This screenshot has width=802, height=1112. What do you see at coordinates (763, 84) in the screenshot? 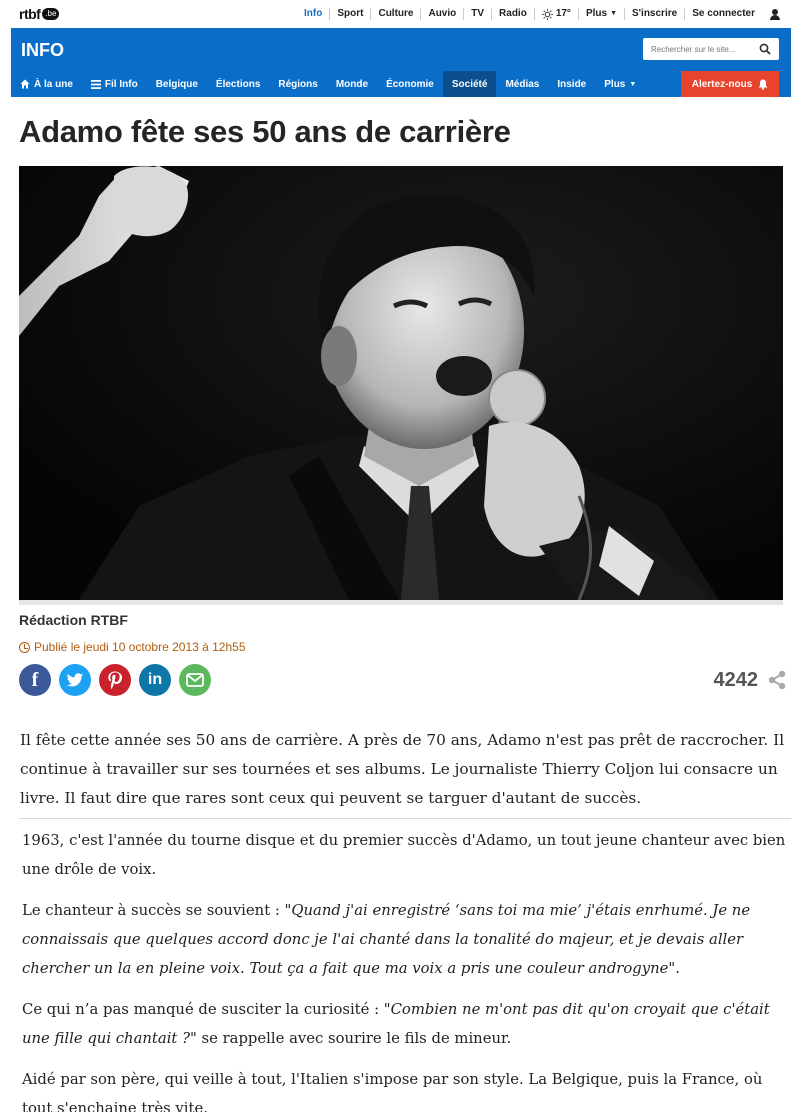
I see `bell-icon` at bounding box center [763, 84].